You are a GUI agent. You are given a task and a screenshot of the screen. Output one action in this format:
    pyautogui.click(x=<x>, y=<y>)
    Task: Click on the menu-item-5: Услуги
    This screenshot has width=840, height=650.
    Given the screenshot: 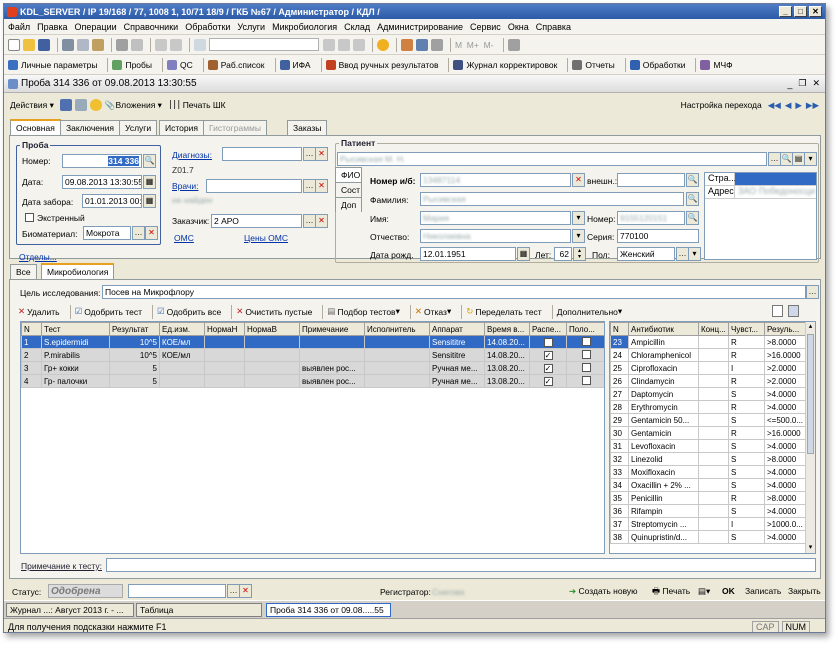 What is the action you would take?
    pyautogui.click(x=251, y=27)
    